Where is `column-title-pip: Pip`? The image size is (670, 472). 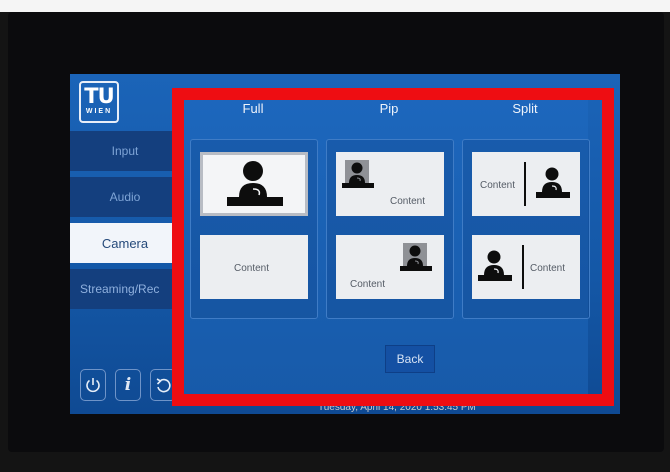
column-title-pip: Pip is located at coordinates (389, 108).